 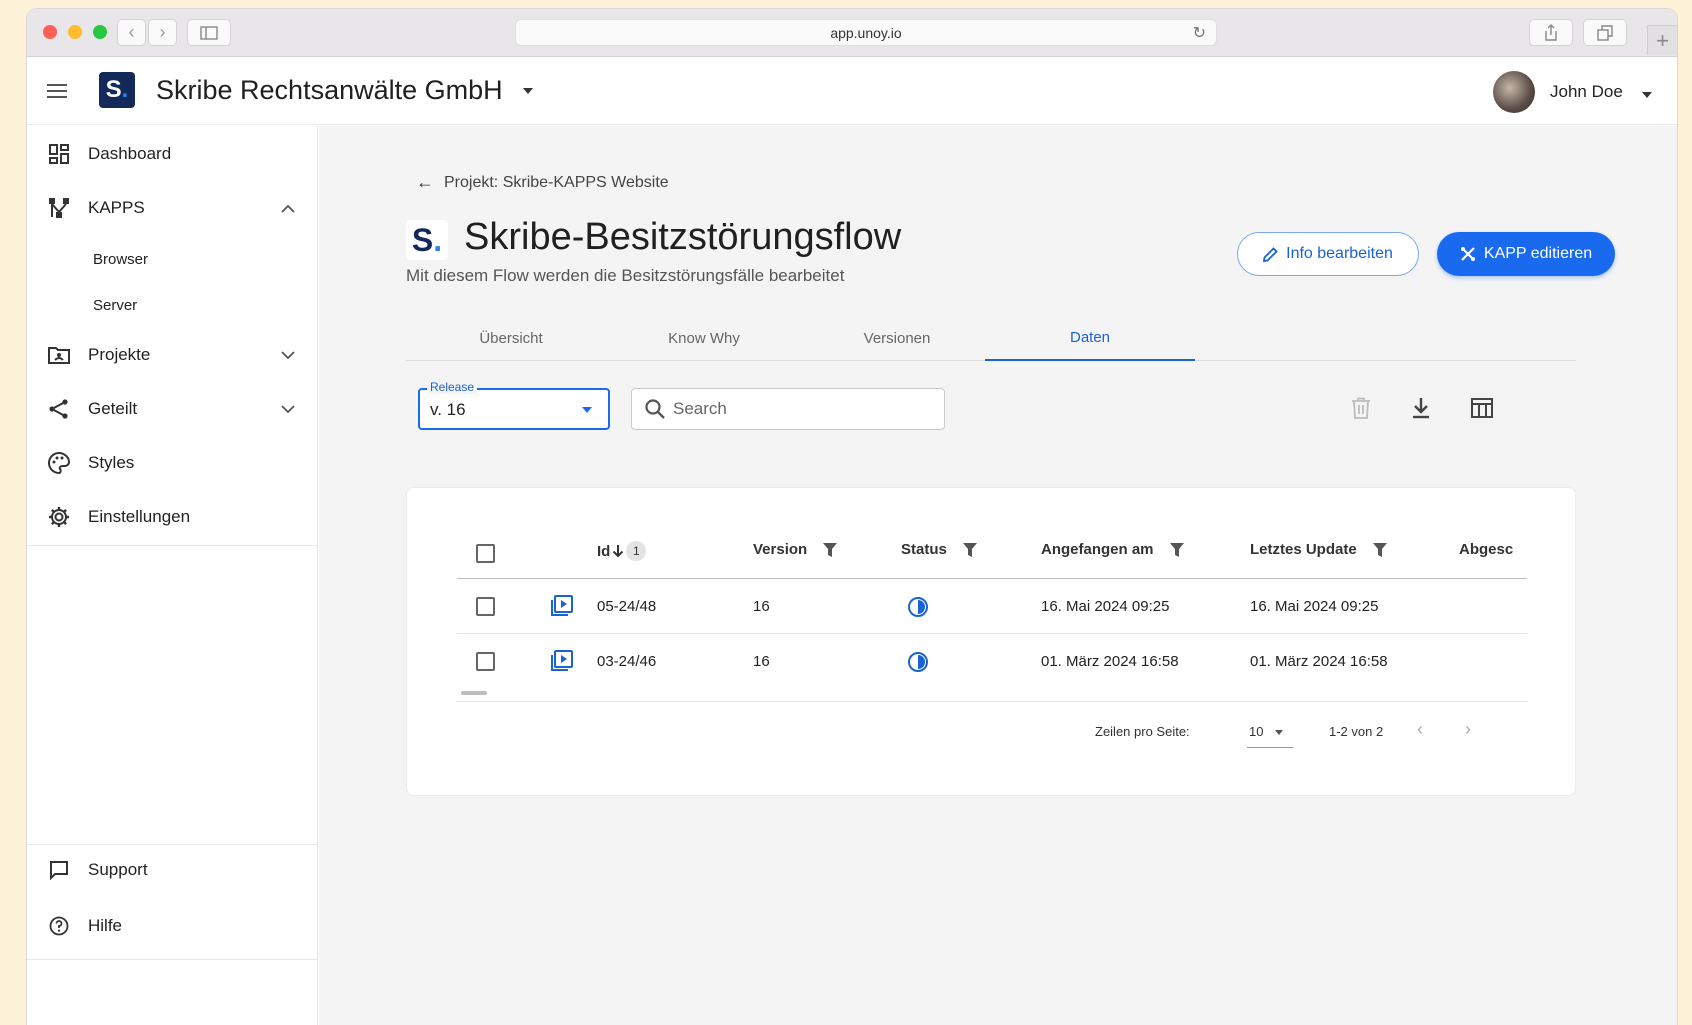 I want to click on sidebar-icon, so click(x=209, y=32).